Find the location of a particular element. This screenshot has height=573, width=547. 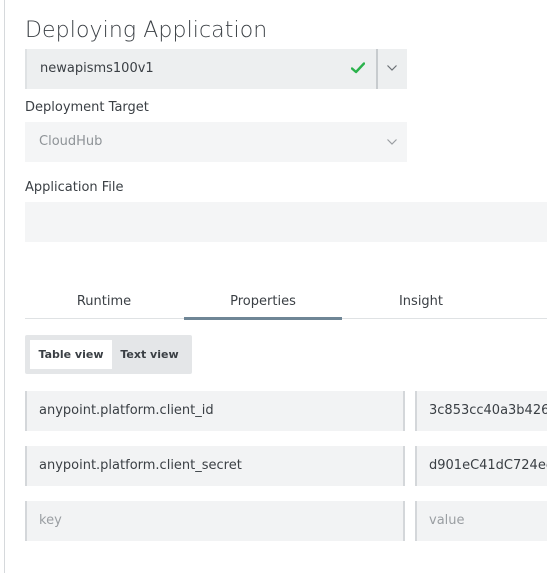

application-dropdown-button is located at coordinates (391, 69).